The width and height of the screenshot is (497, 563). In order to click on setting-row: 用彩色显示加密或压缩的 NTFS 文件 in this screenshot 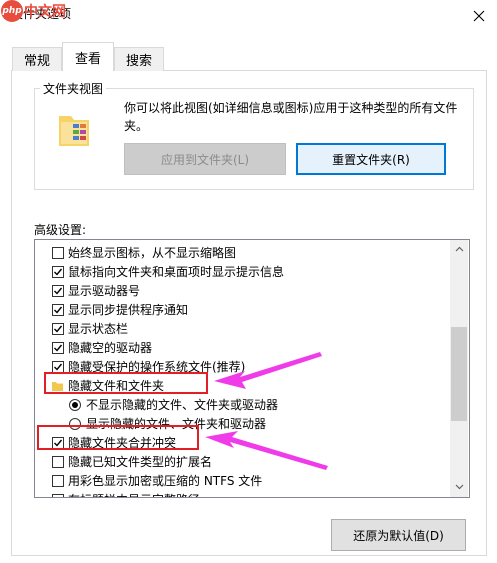, I will do `click(157, 480)`.